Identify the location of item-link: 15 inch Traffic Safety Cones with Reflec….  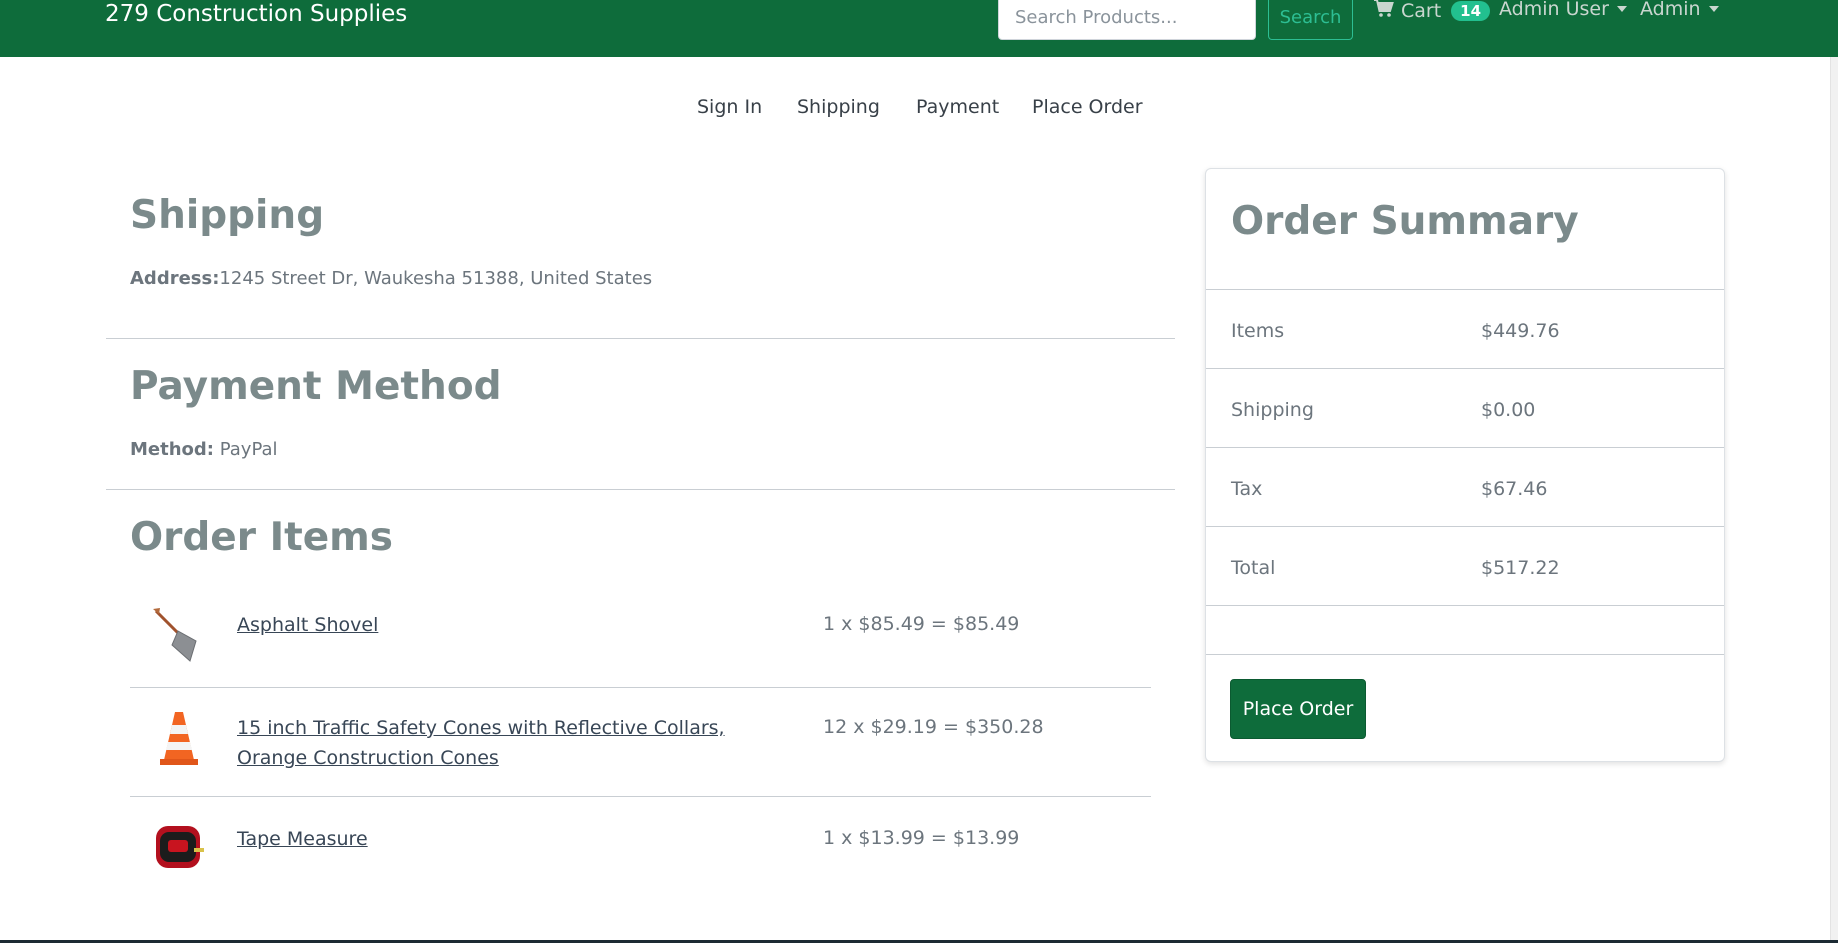
(502, 743).